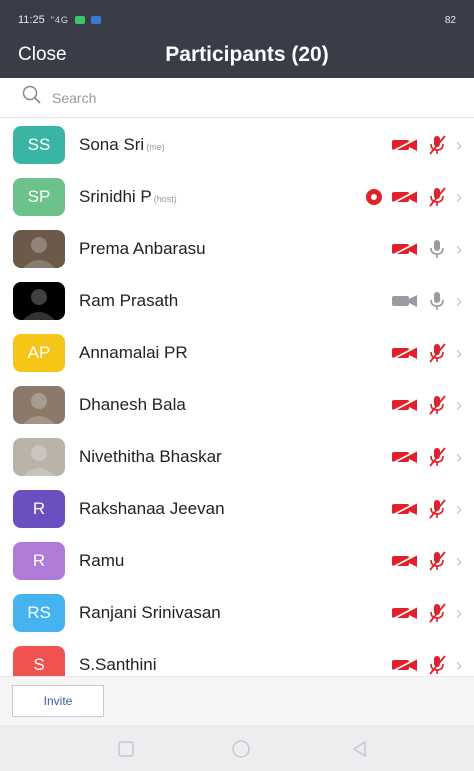  Describe the element at coordinates (126, 751) in the screenshot. I see `recent-apps-icon` at that location.